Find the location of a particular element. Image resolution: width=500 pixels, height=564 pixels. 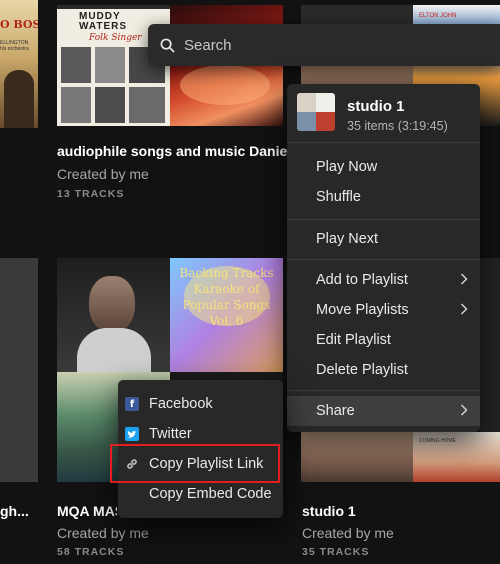

cover-text: O BOSSA is located at coordinates (19, 24).